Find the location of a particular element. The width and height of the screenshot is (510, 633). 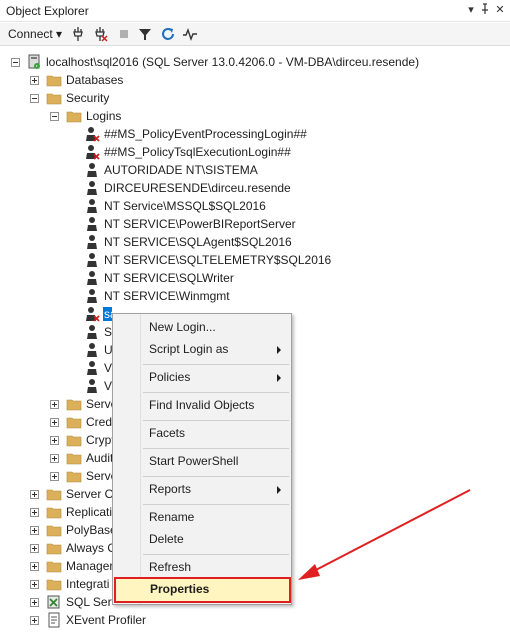

login-item: SQ is located at coordinates (56, 332).